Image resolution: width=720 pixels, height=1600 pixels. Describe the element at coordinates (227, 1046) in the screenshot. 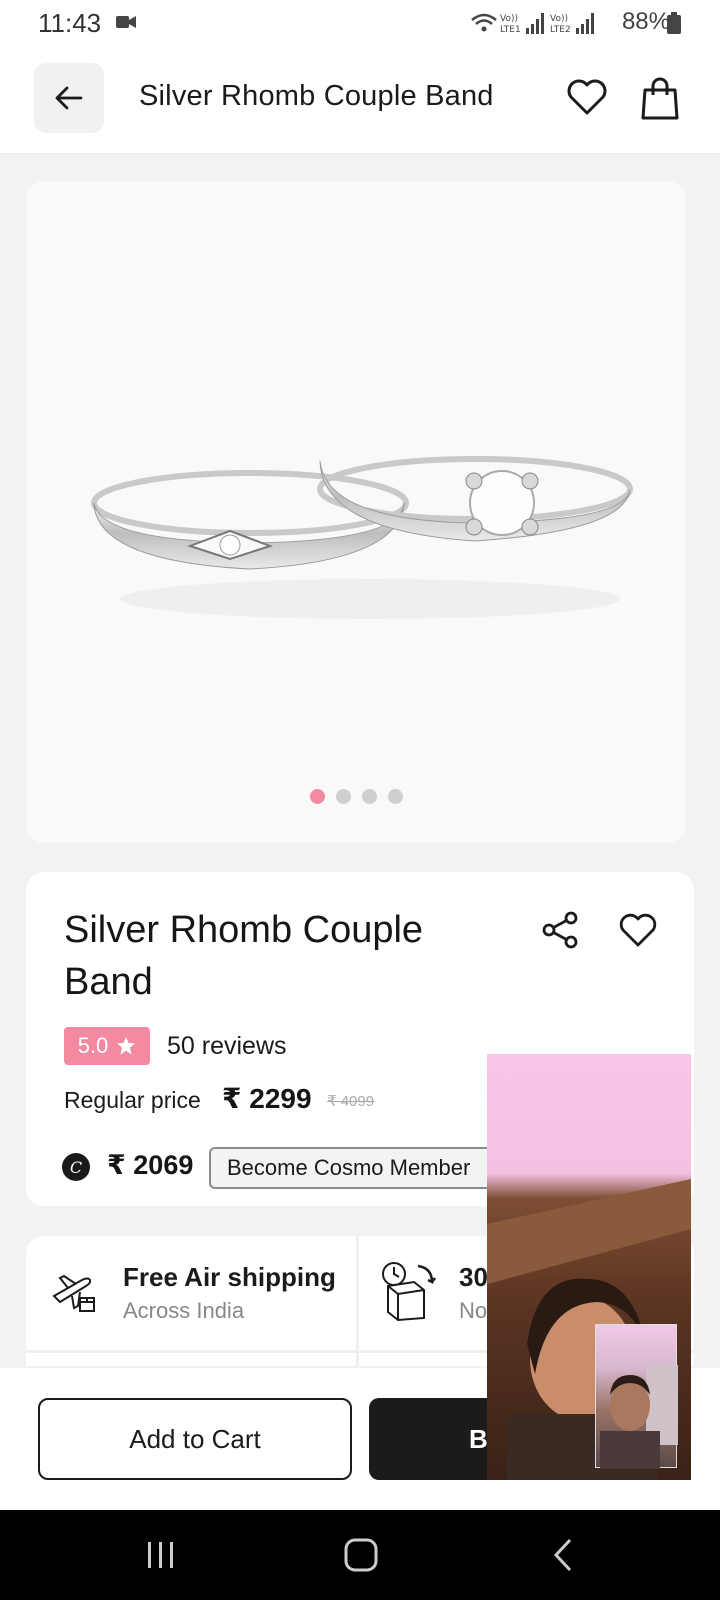

I see `reviews-count: 50 reviews` at that location.